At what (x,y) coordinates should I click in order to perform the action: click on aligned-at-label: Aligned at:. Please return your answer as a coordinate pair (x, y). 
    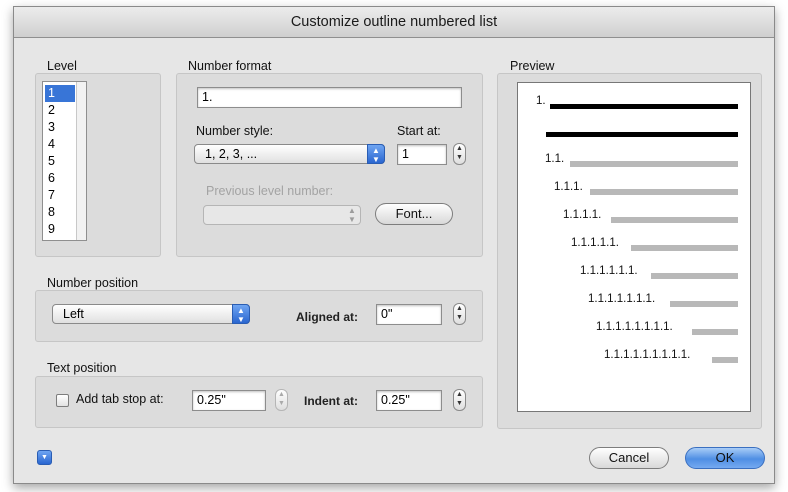
    Looking at the image, I should click on (327, 317).